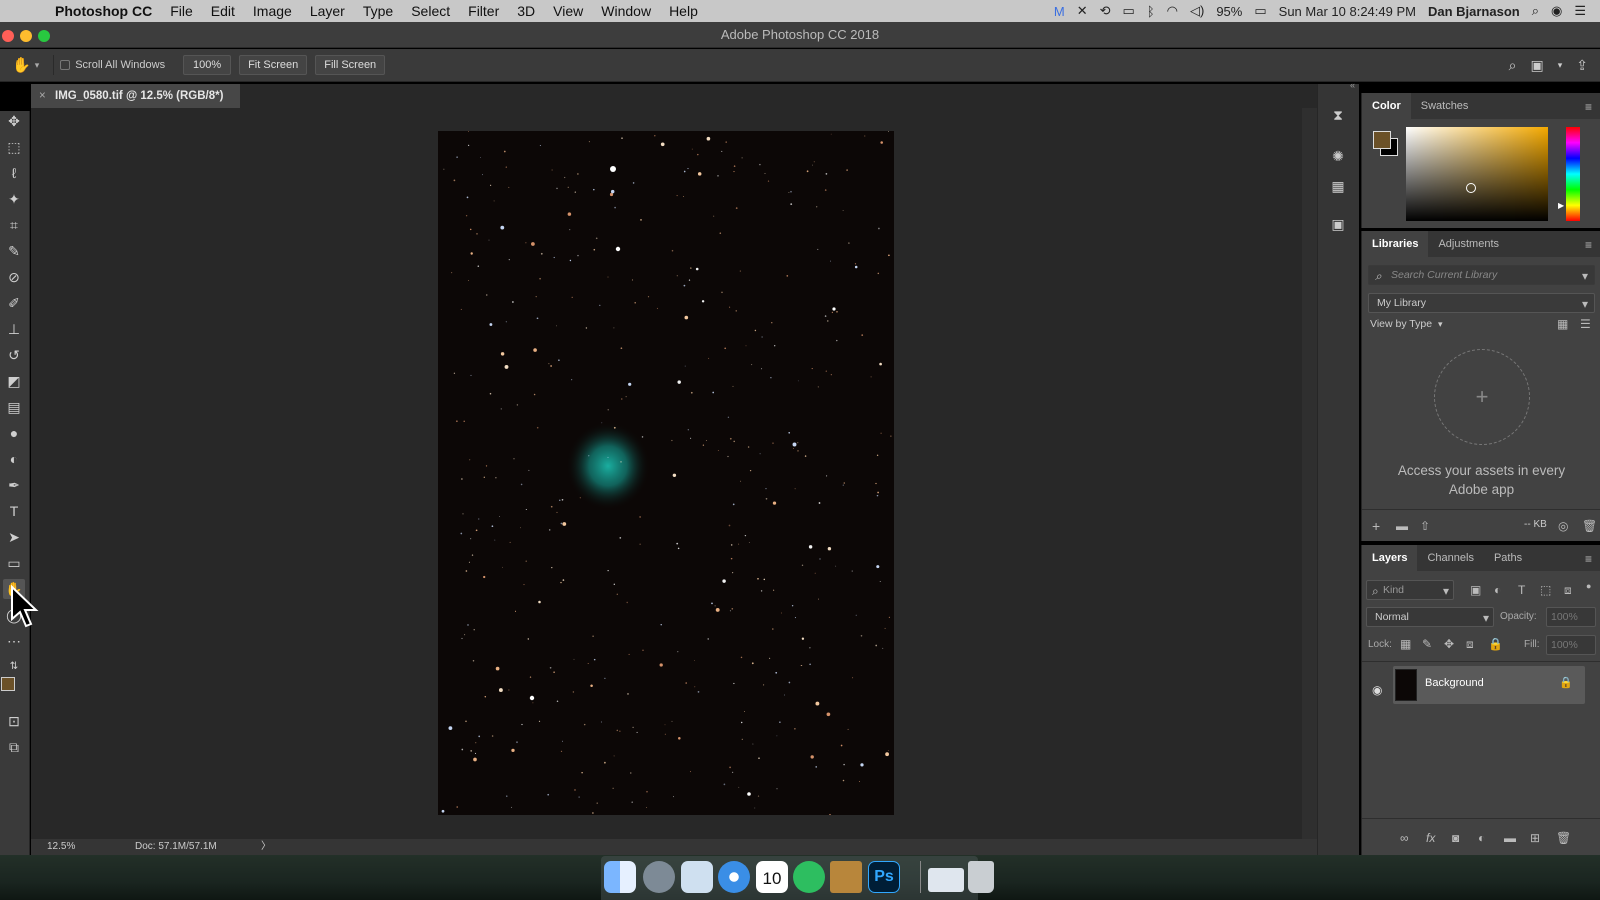 This screenshot has height=900, width=1600. Describe the element at coordinates (734, 877) in the screenshot. I see `safari-icon` at that location.